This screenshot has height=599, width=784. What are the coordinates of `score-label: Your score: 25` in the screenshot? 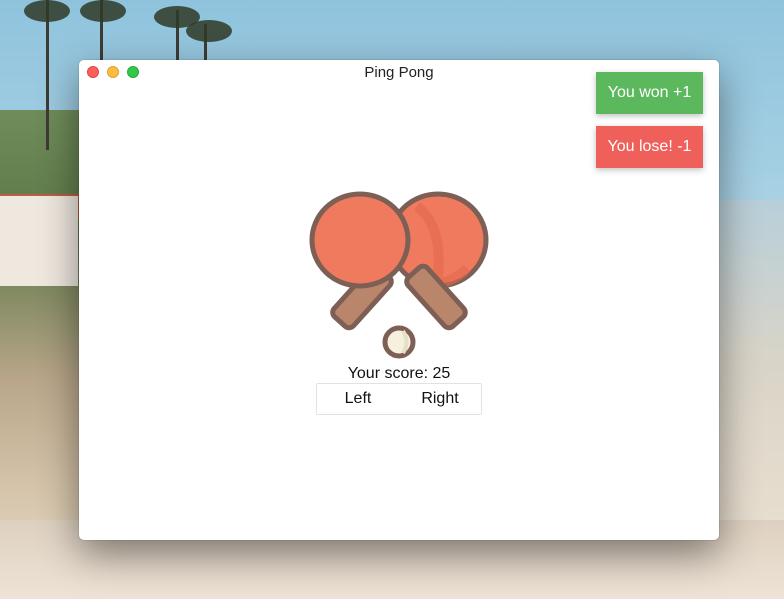 It's located at (399, 373).